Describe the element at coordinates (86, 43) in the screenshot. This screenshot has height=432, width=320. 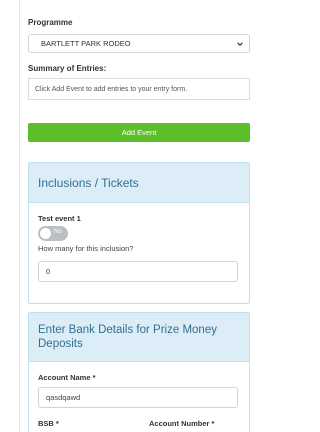
I see `programme-select-value: BARTLETT PARK RODEO` at that location.